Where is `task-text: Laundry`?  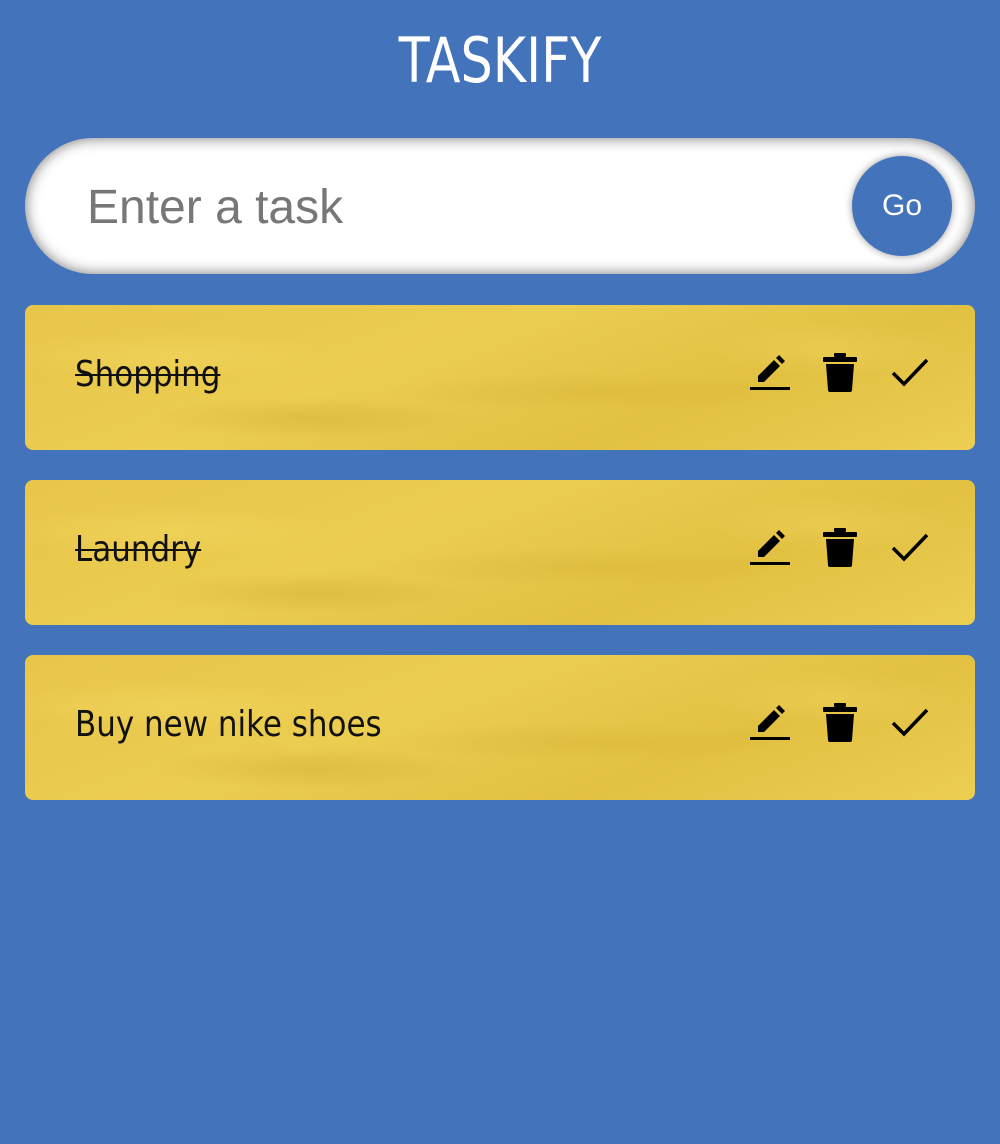
task-text: Laundry is located at coordinates (138, 549).